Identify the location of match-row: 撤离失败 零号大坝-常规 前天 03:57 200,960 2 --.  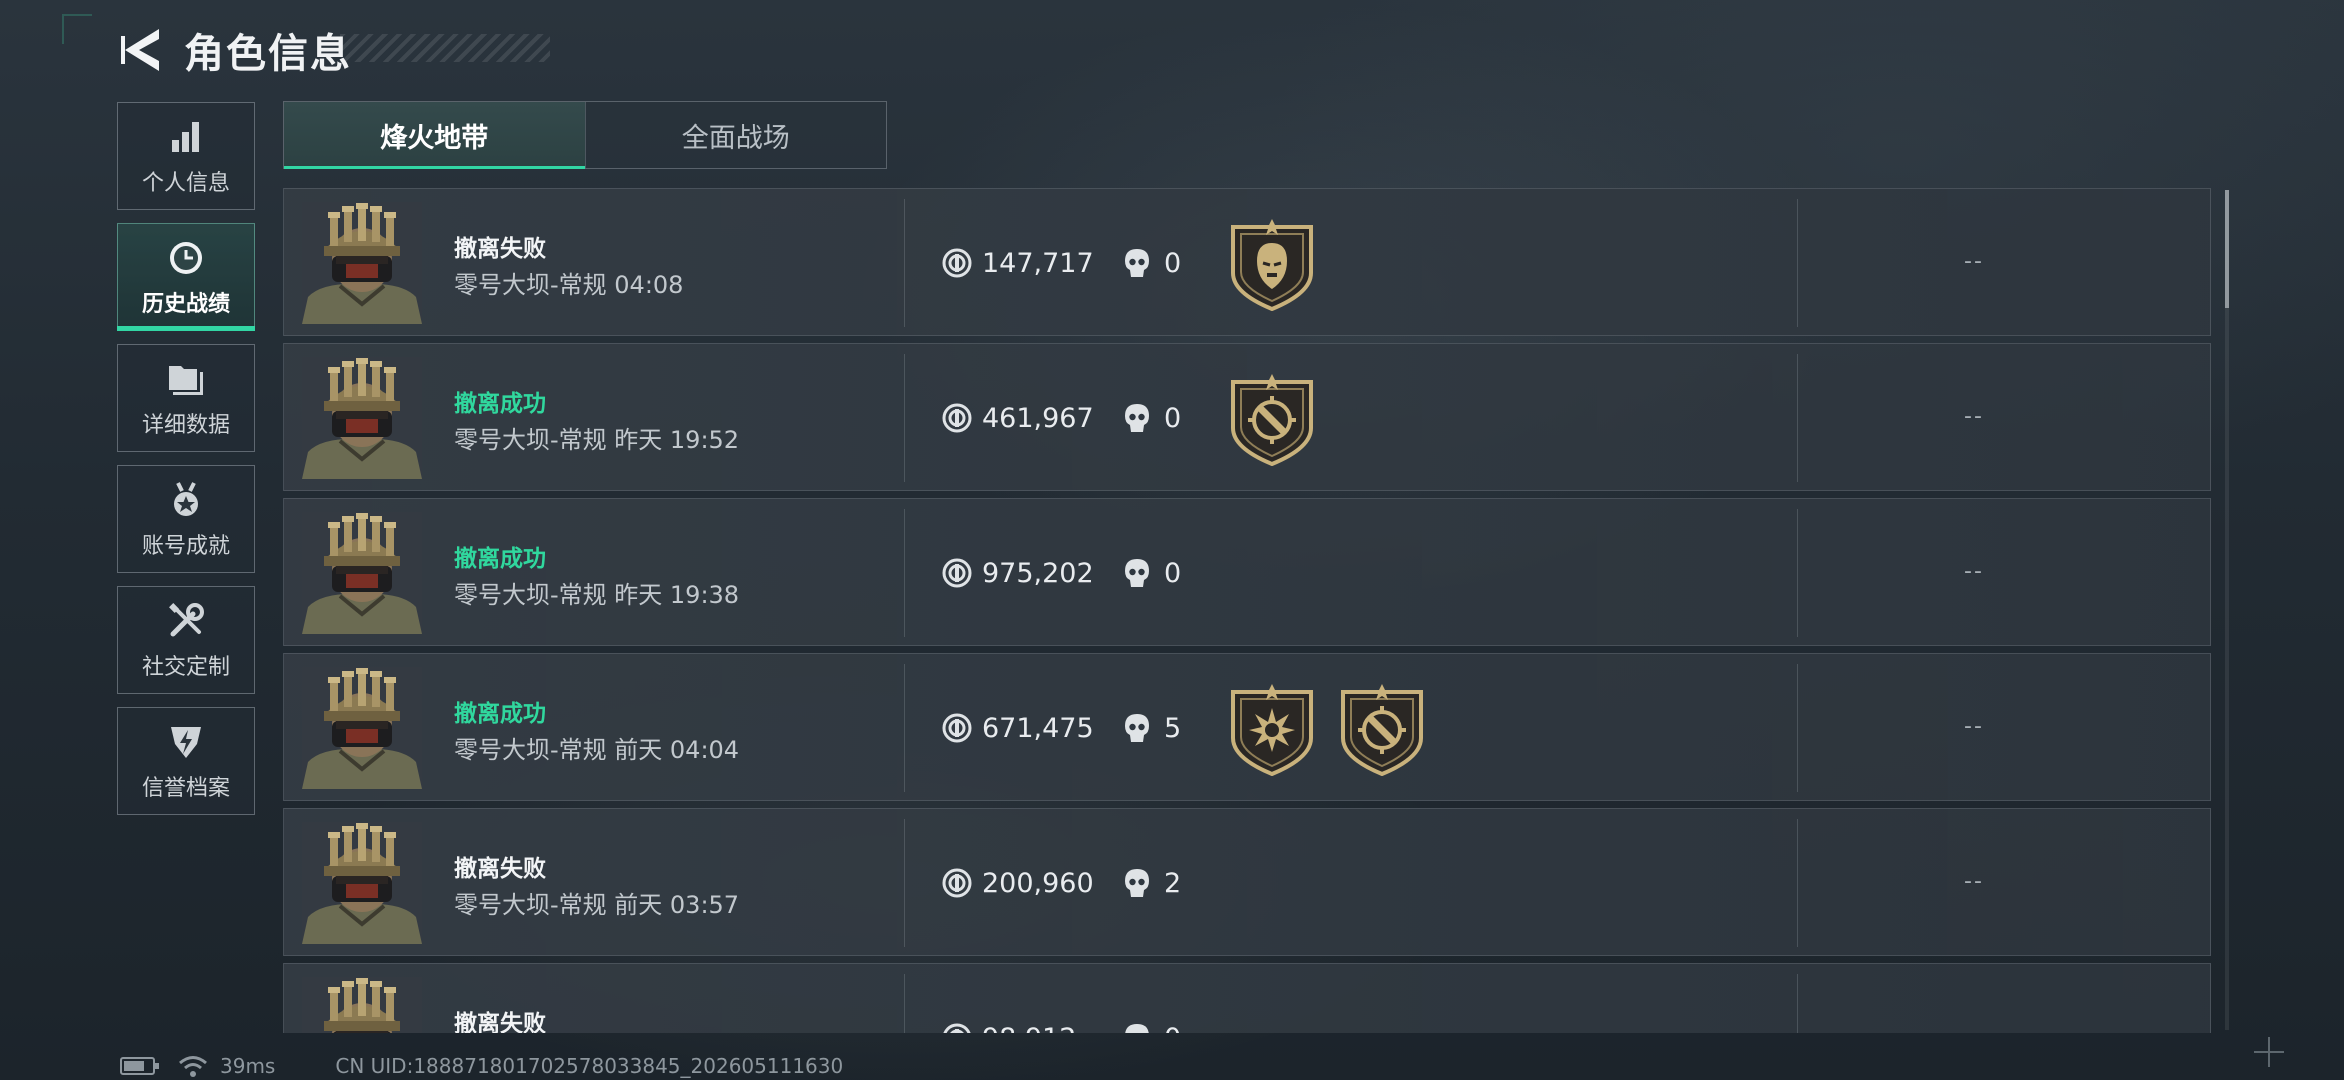
(1247, 882).